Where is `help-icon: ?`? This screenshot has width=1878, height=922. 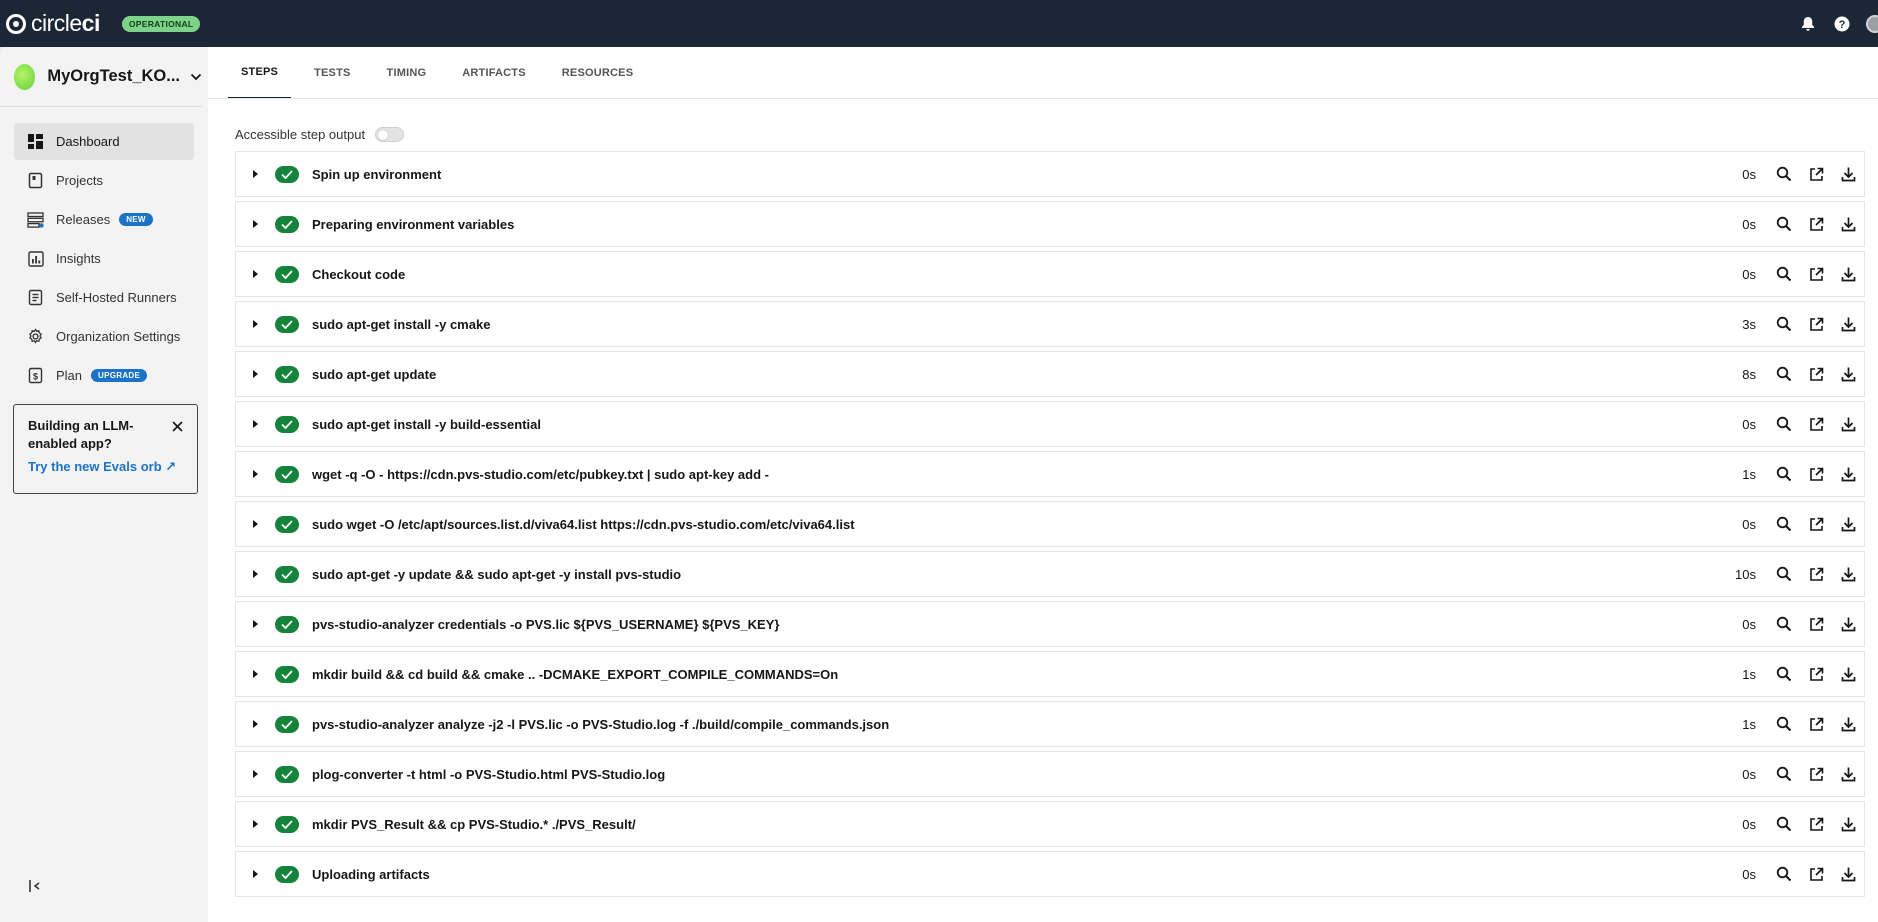 help-icon: ? is located at coordinates (1842, 24).